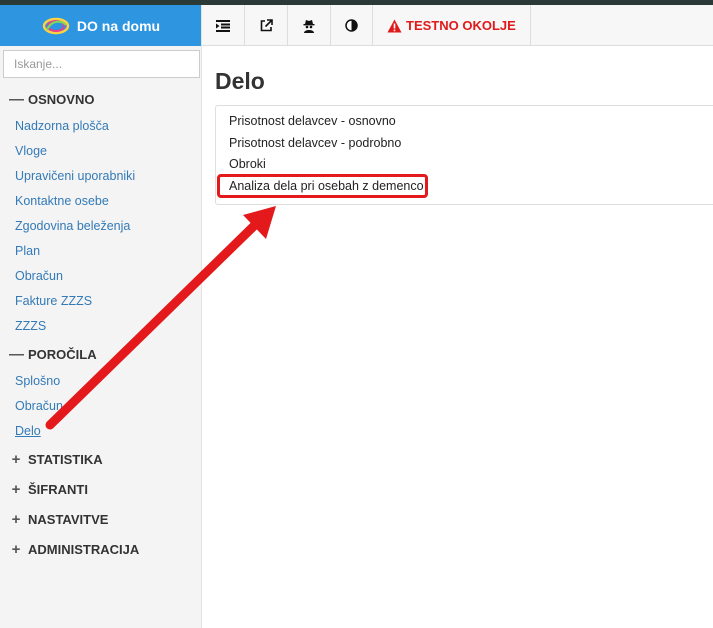  What do you see at coordinates (240, 81) in the screenshot?
I see `page-title: Delo` at bounding box center [240, 81].